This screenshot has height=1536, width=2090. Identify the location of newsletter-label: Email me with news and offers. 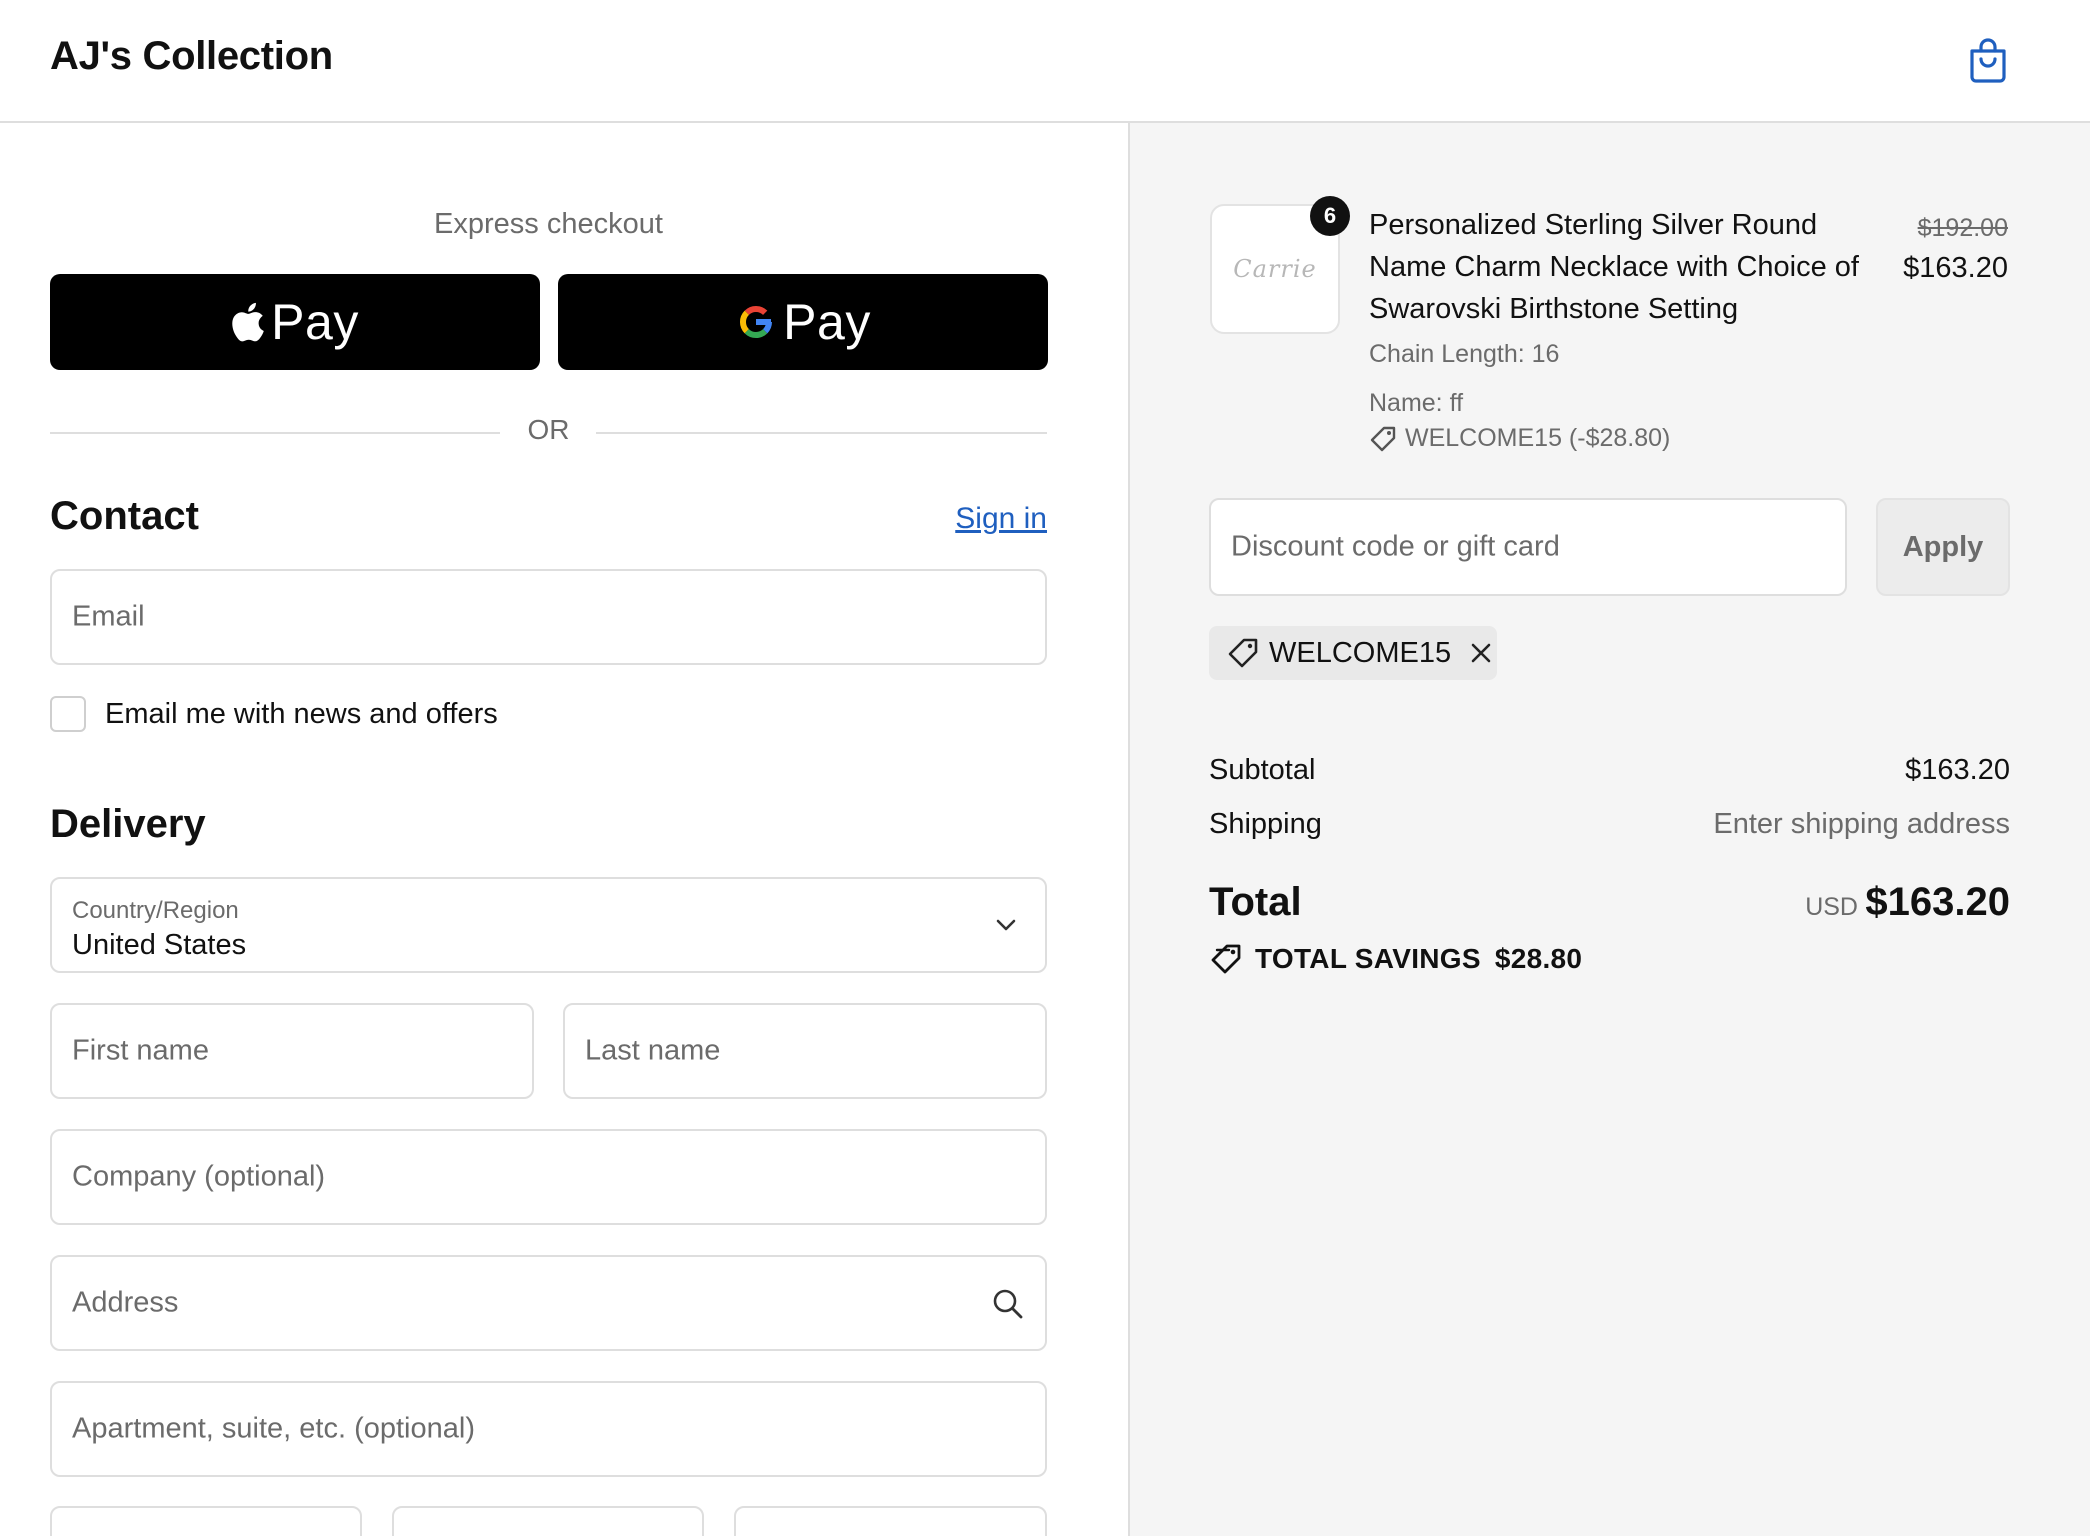
(301, 714).